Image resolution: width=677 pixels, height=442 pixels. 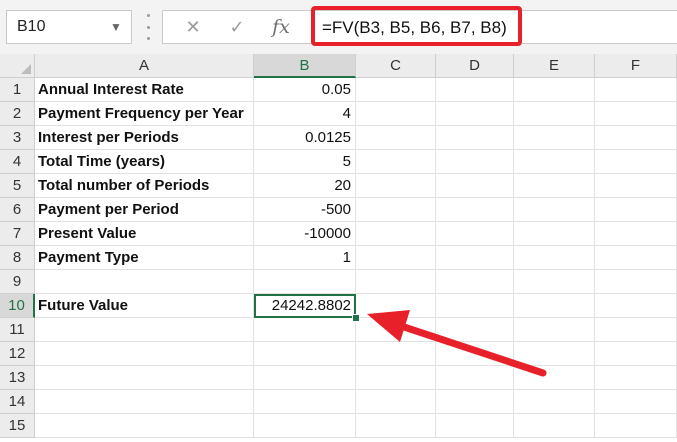 I want to click on cell-b13, so click(x=305, y=378).